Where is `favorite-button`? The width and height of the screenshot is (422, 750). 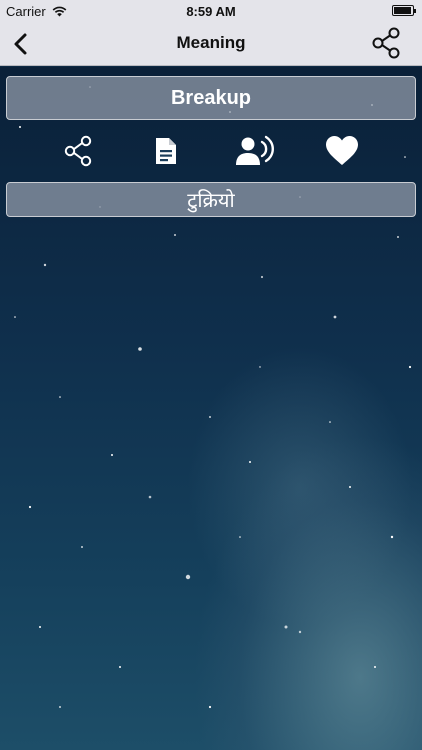
favorite-button is located at coordinates (342, 151).